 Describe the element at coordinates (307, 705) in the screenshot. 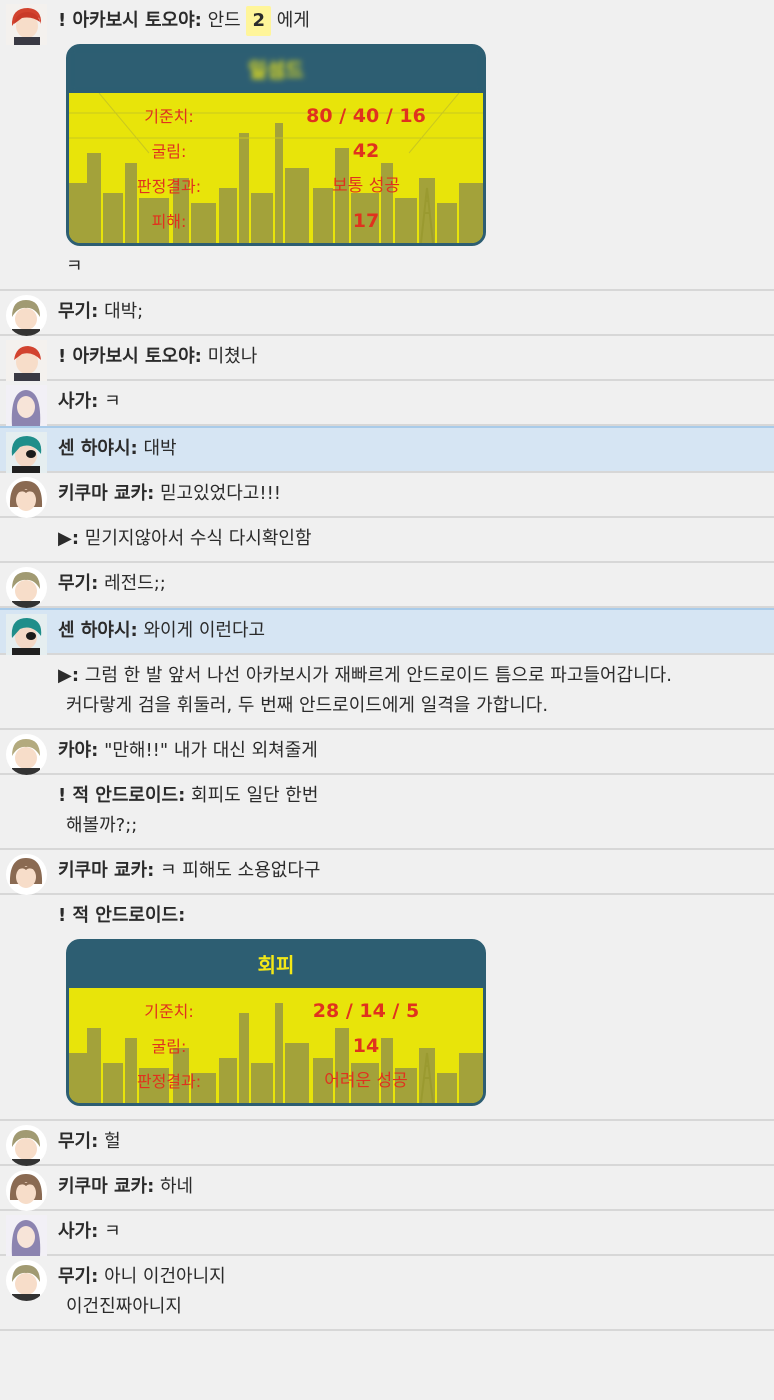

I see `message-text: 커다랗게 검을 휘둘러, 두 번째 안드로이드에게 일격을 가합니다.` at that location.